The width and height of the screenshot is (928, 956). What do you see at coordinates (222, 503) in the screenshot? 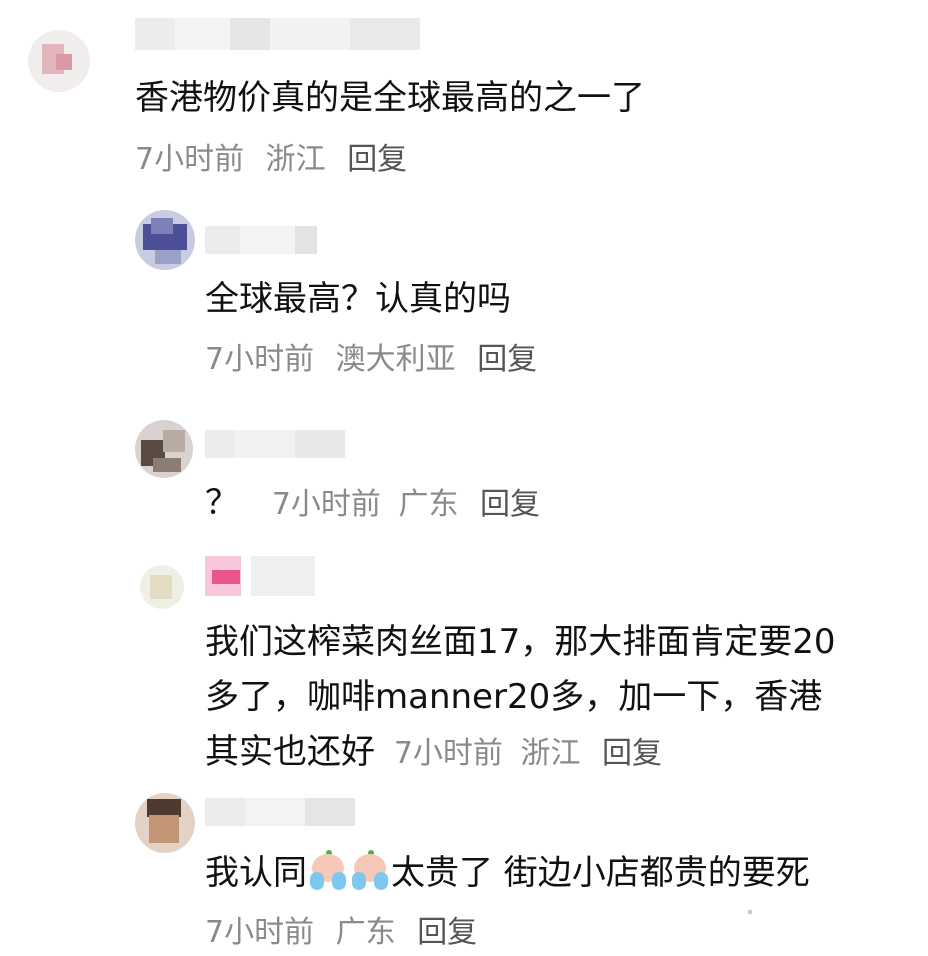
I see `comment-text-content: ？` at bounding box center [222, 503].